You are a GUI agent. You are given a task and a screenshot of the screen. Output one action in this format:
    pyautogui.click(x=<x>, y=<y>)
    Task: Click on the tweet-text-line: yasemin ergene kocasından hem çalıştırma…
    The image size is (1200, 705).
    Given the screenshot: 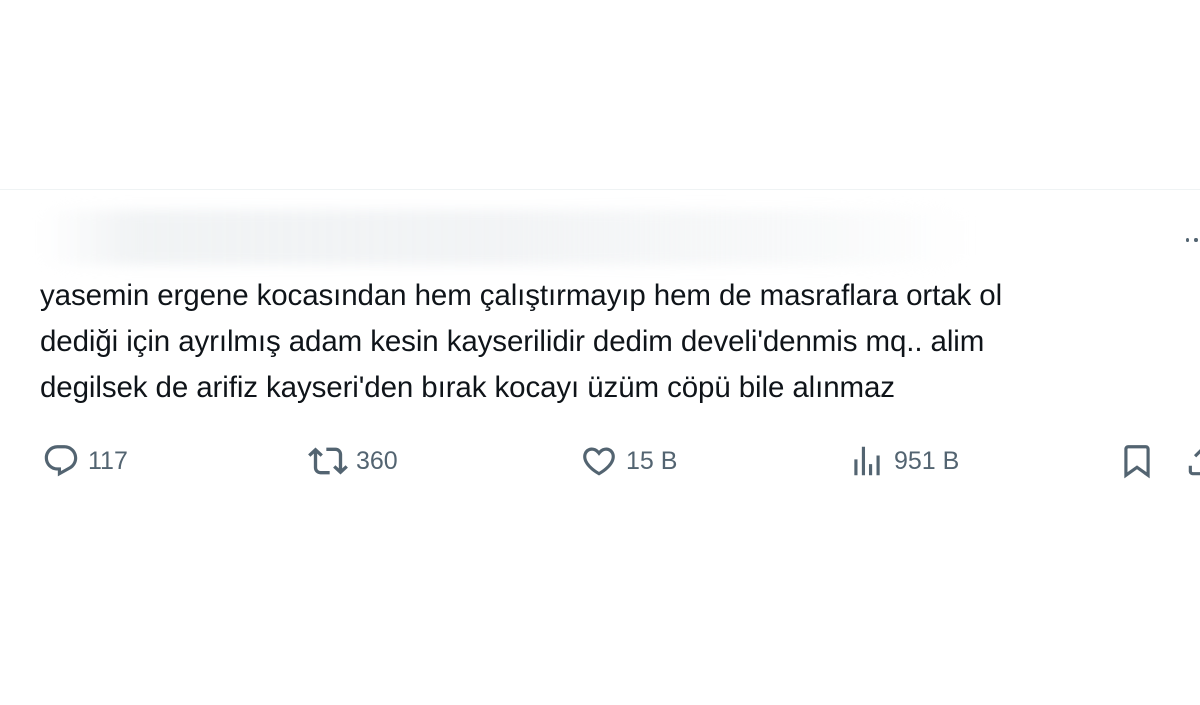 What is the action you would take?
    pyautogui.click(x=521, y=295)
    